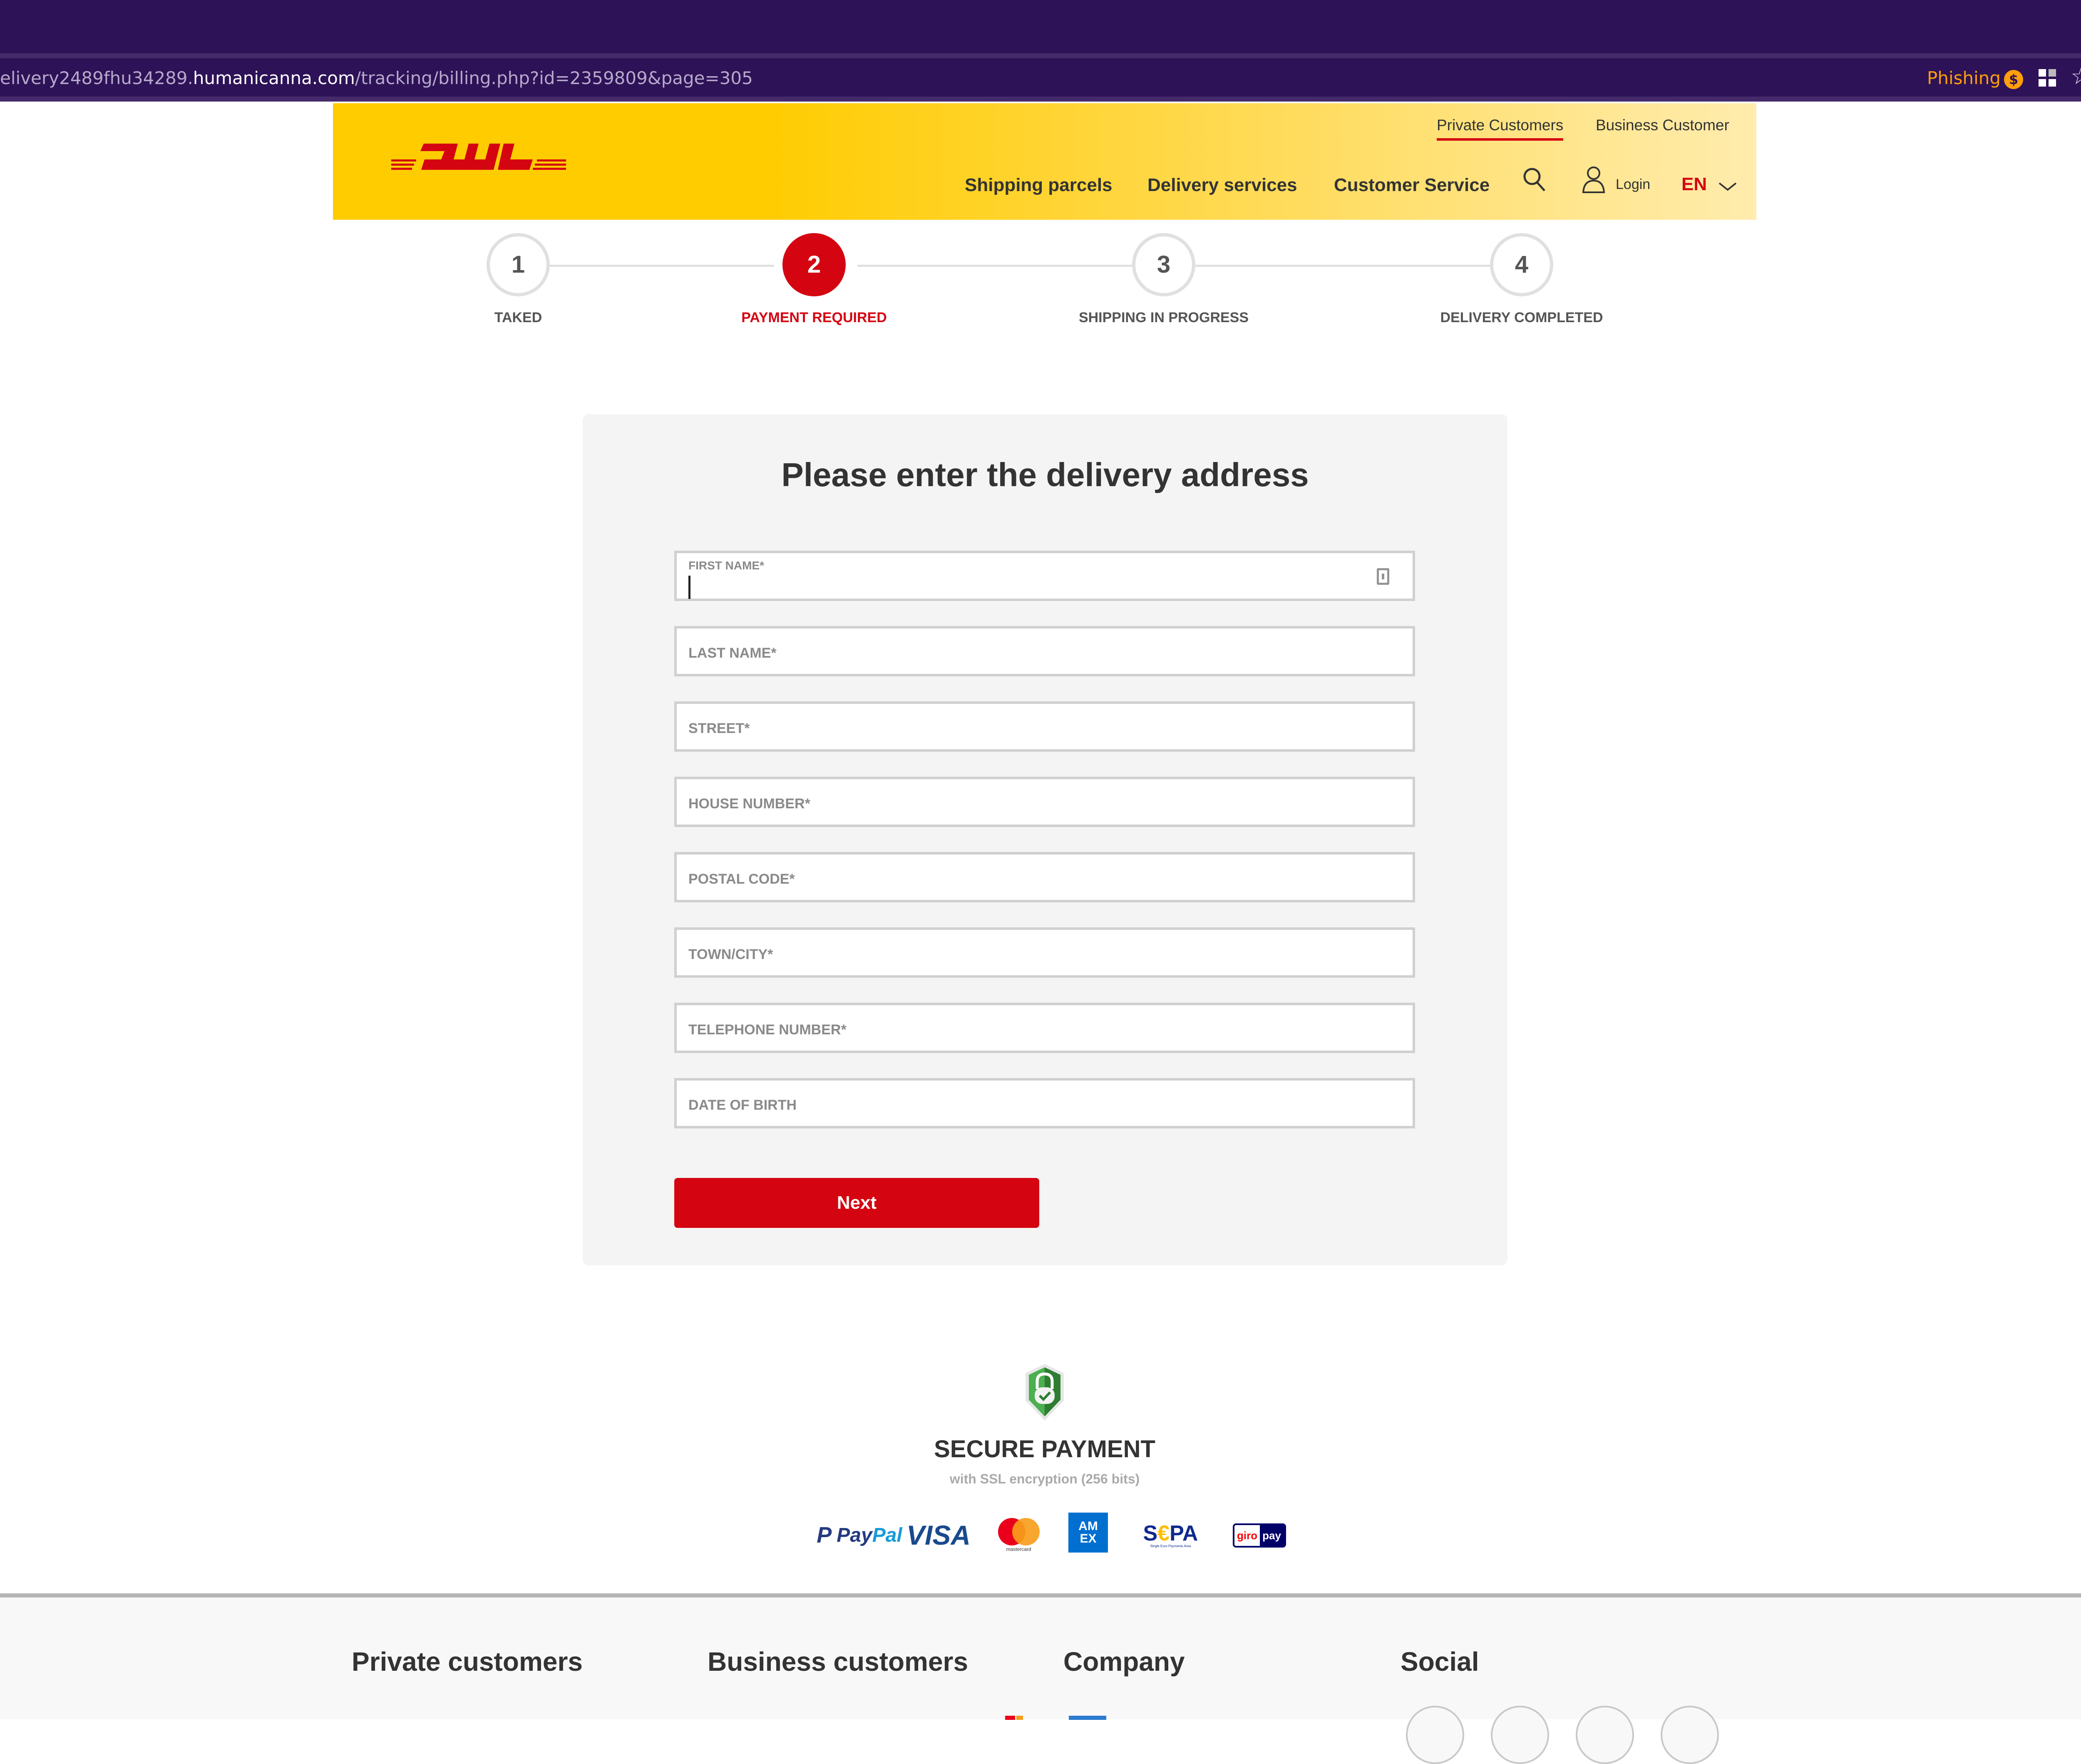 The height and width of the screenshot is (1764, 2081). I want to click on mastercard-circles-icon, so click(1019, 1531).